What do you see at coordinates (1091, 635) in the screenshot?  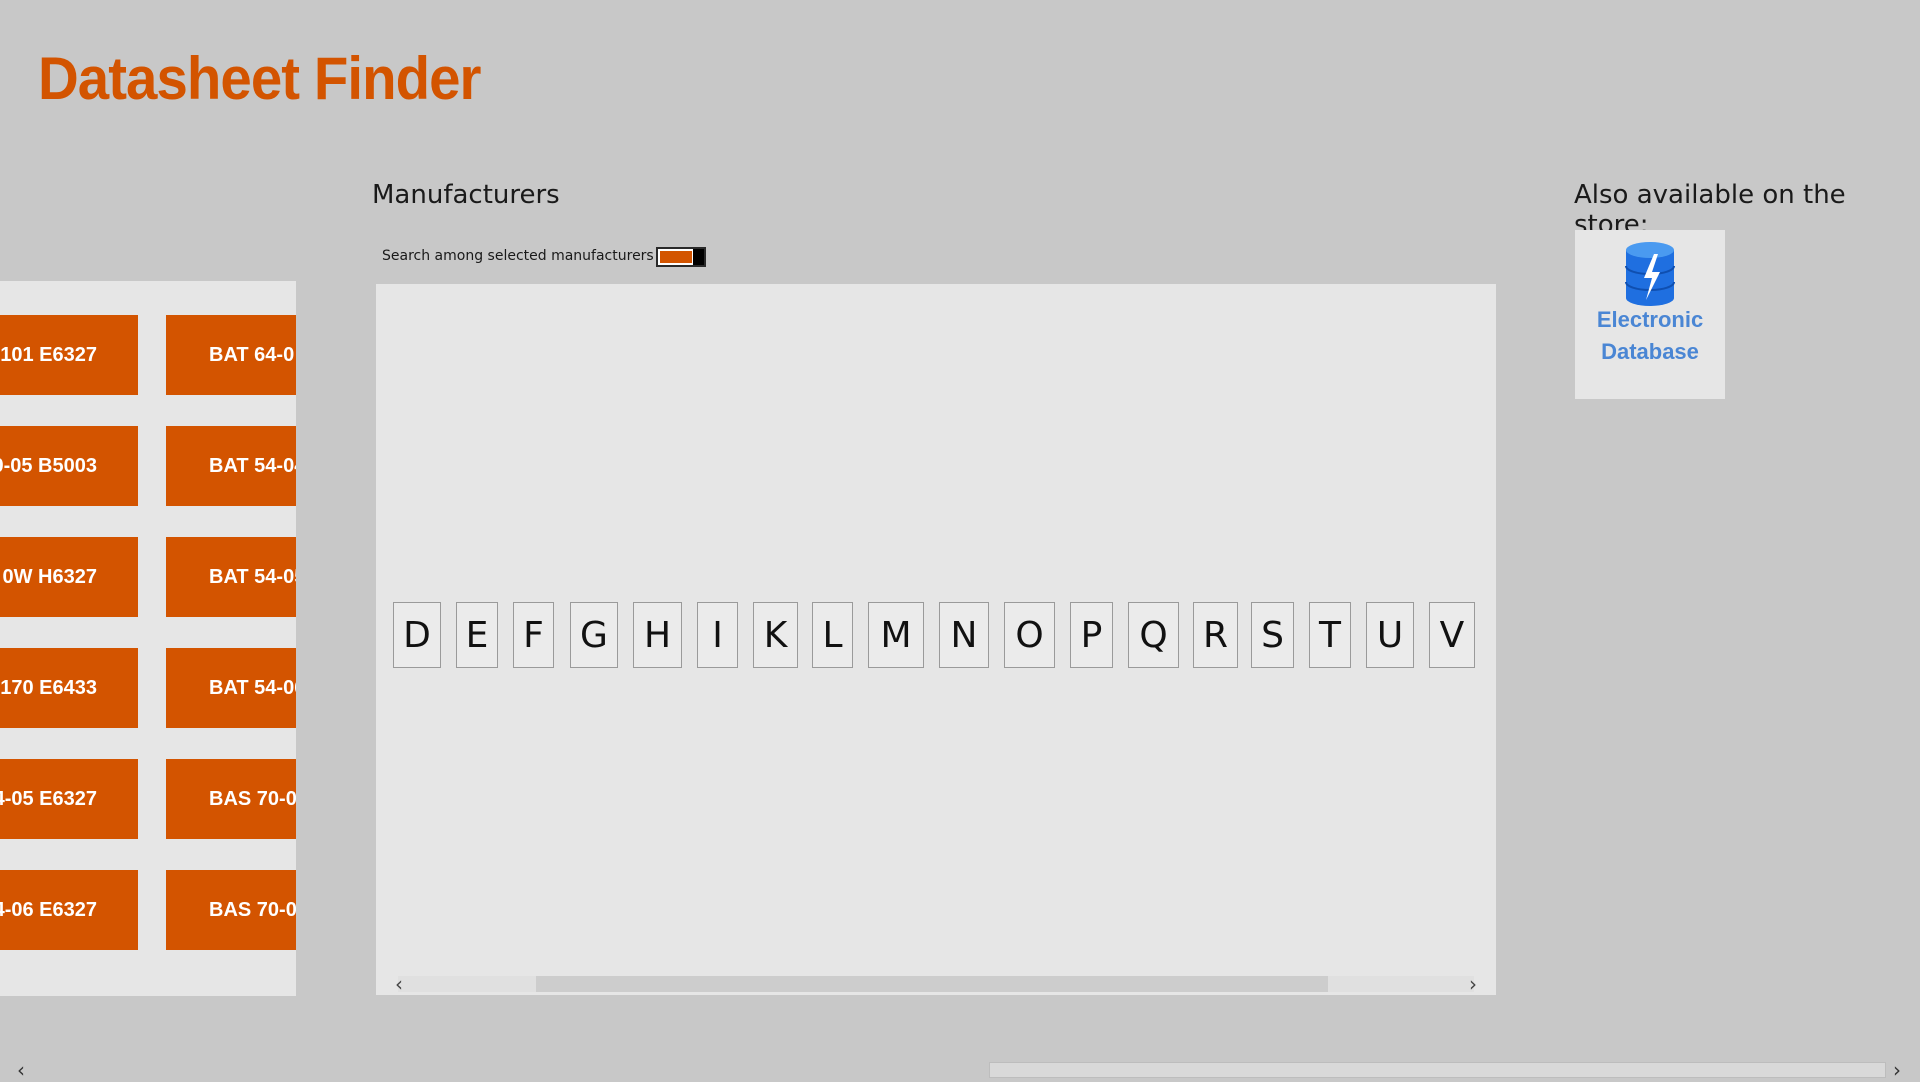 I see `letter-button: P` at bounding box center [1091, 635].